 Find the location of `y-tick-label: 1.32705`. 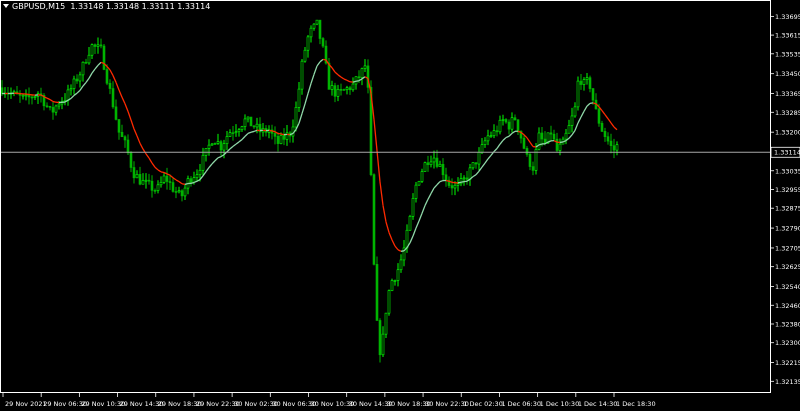

y-tick-label: 1.32705 is located at coordinates (787, 248).